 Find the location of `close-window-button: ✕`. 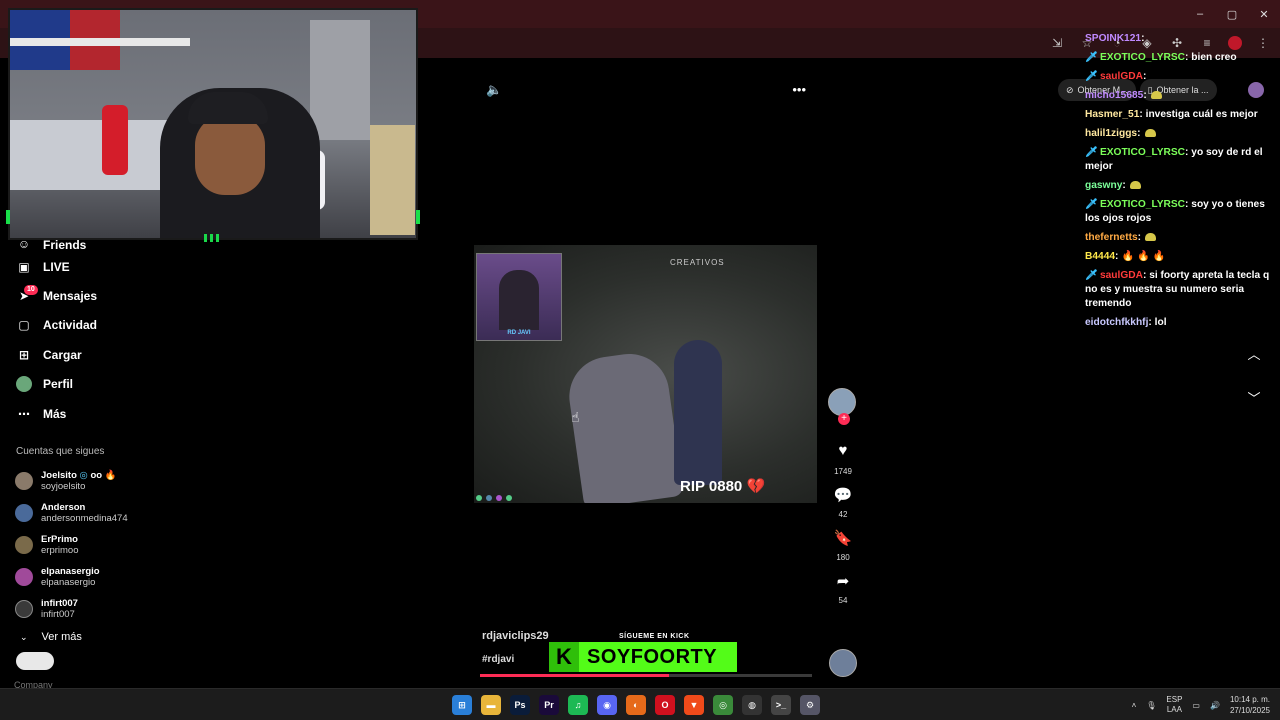

close-window-button: ✕ is located at coordinates (1264, 14).